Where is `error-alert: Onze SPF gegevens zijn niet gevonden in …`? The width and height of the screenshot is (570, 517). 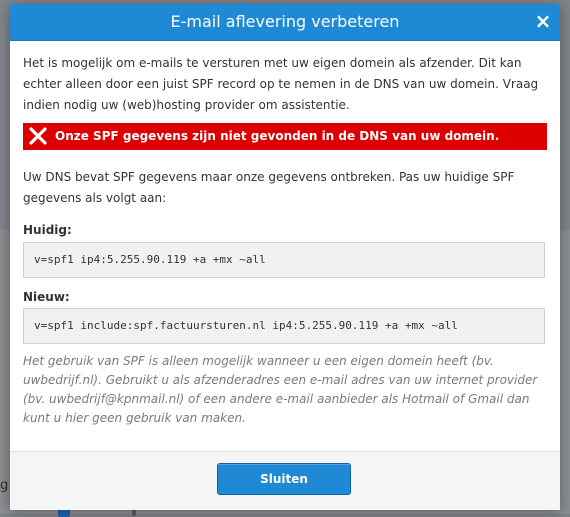 error-alert: Onze SPF gegevens zijn niet gevonden in … is located at coordinates (285, 136).